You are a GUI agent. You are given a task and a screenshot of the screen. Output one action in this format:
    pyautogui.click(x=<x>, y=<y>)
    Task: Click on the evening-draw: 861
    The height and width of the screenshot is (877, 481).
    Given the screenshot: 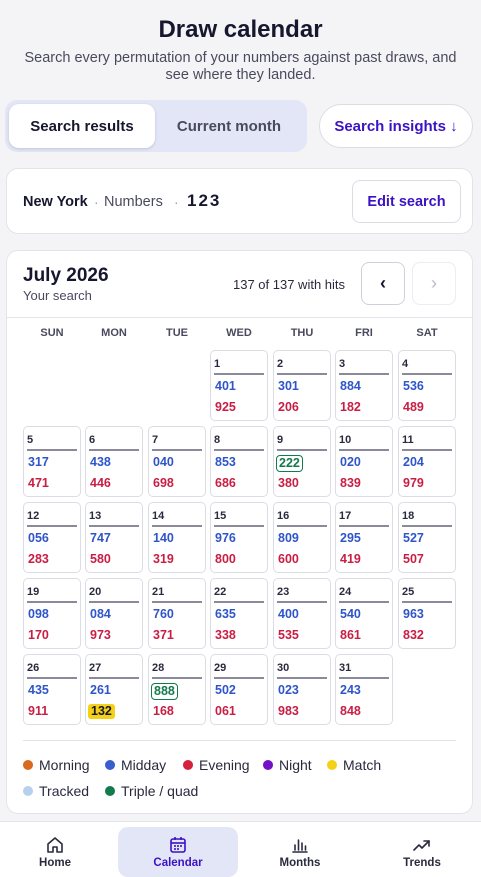 What is the action you would take?
    pyautogui.click(x=350, y=635)
    